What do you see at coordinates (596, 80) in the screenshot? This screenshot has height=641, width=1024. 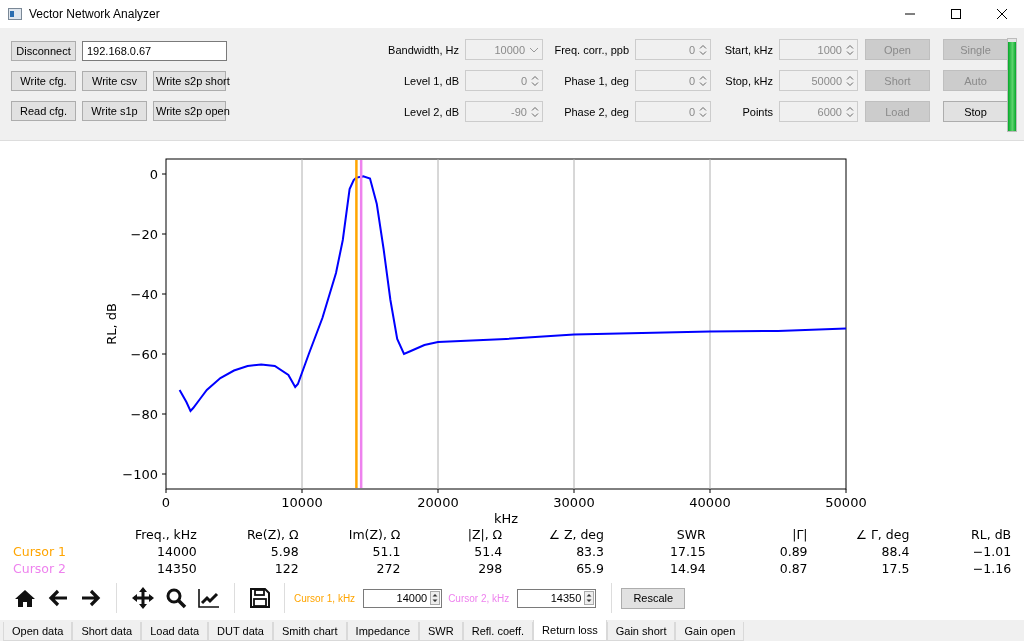 I see `setting-label: Phase 1, deg` at bounding box center [596, 80].